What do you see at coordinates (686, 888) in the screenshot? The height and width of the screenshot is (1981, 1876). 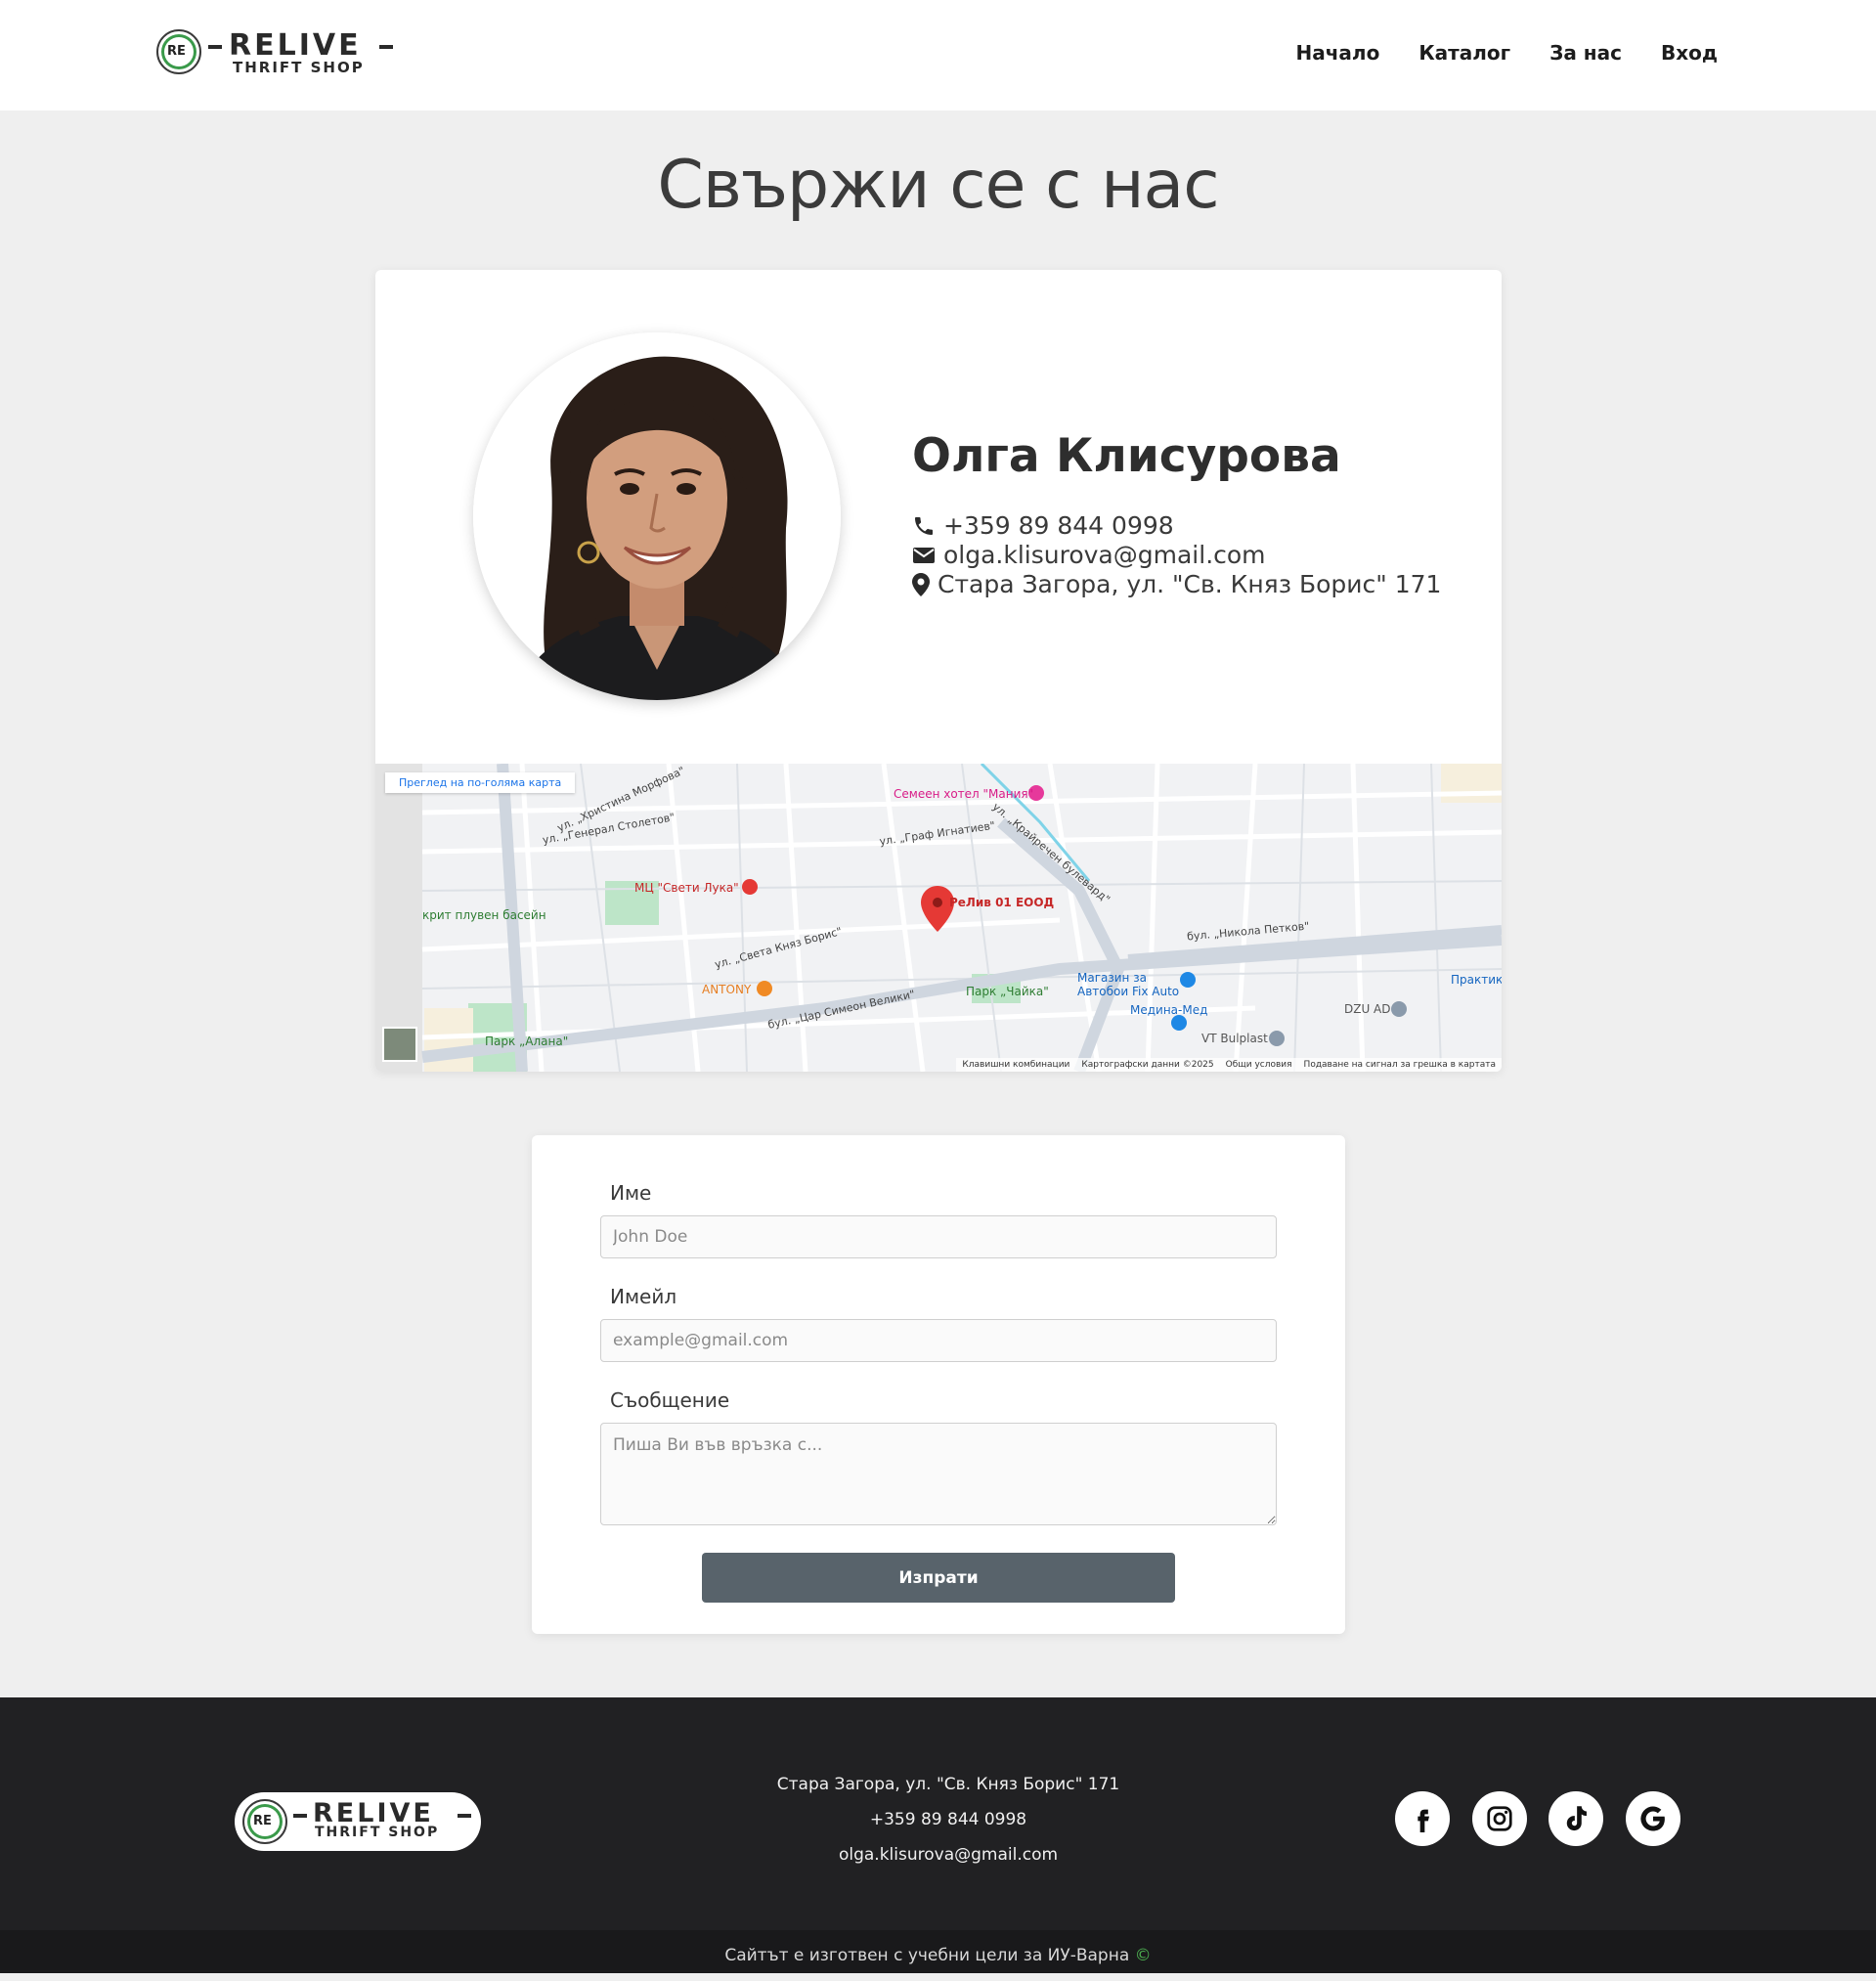 I see `map-place-hospital: МЦ "Свети Лука"` at bounding box center [686, 888].